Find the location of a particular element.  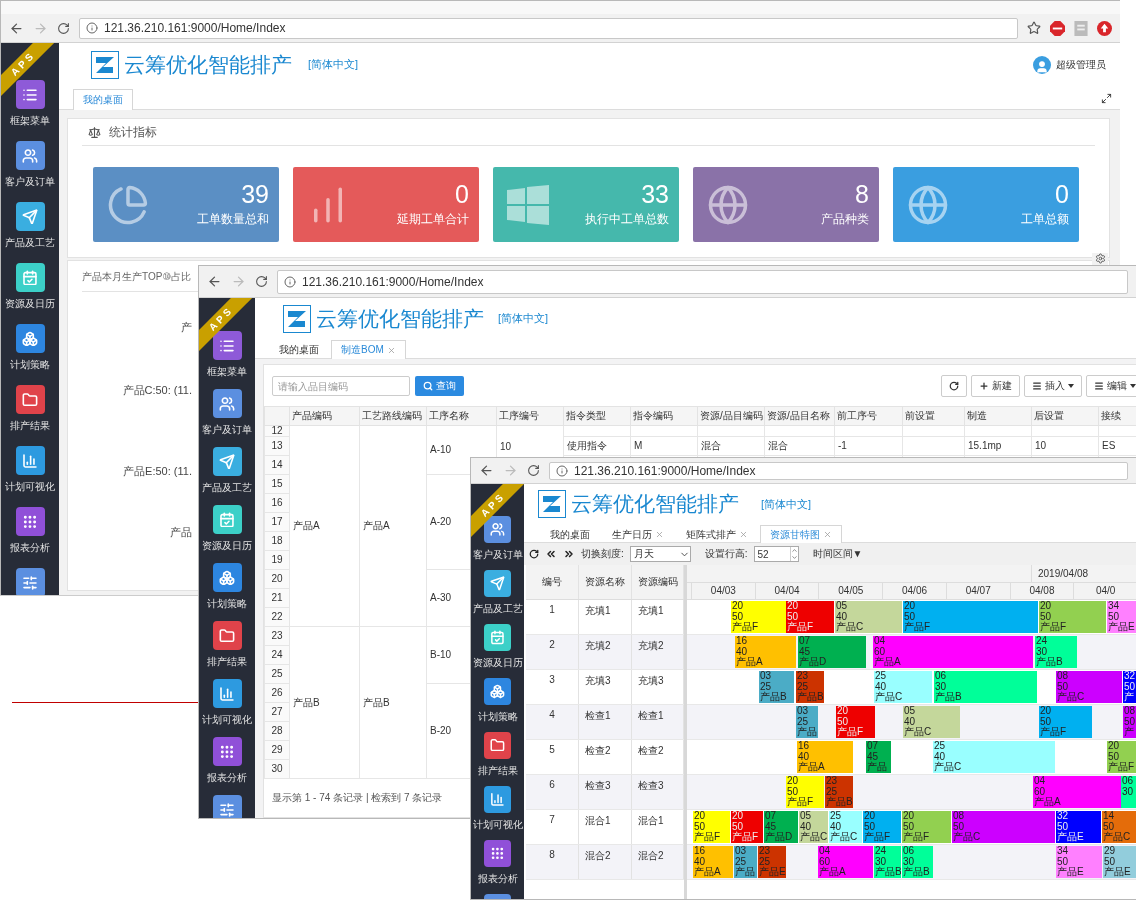

arrow-circle-icon is located at coordinates (1104, 28).